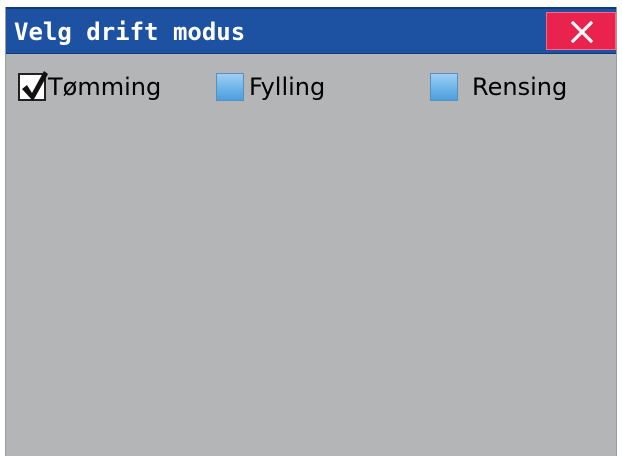 The width and height of the screenshot is (622, 456). I want to click on option-rensing: Rensing, so click(498, 87).